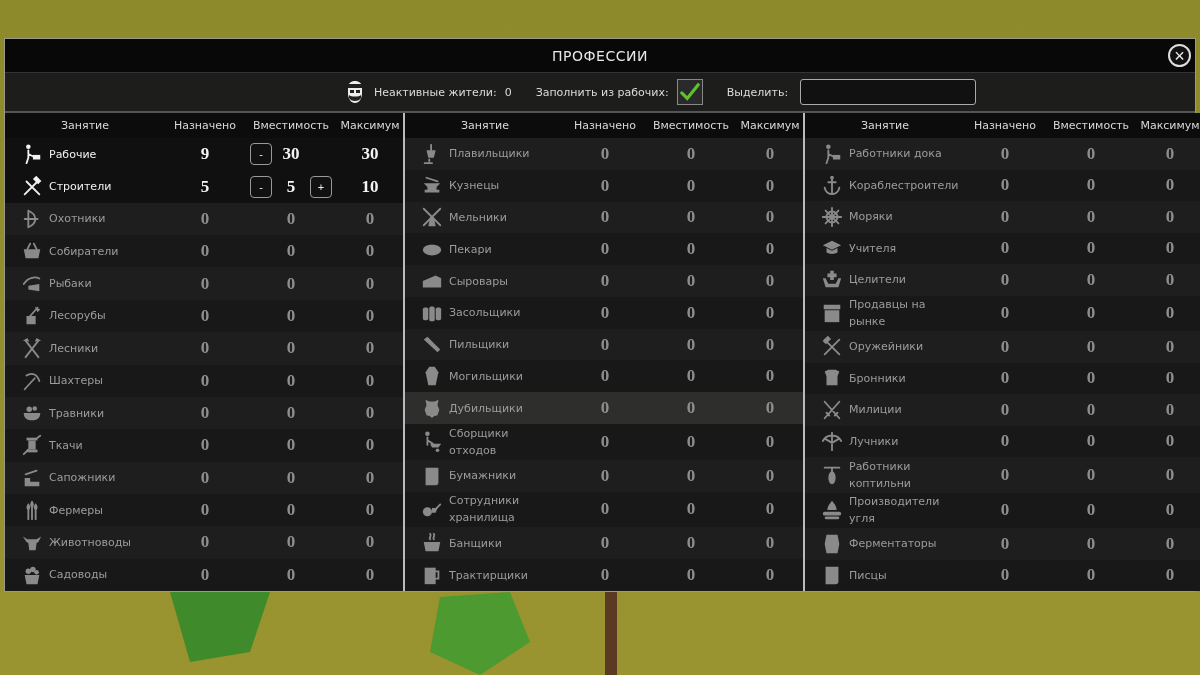 This screenshot has height=675, width=1200. Describe the element at coordinates (486, 408) in the screenshot. I see `profession-name: Дубильщики` at that location.